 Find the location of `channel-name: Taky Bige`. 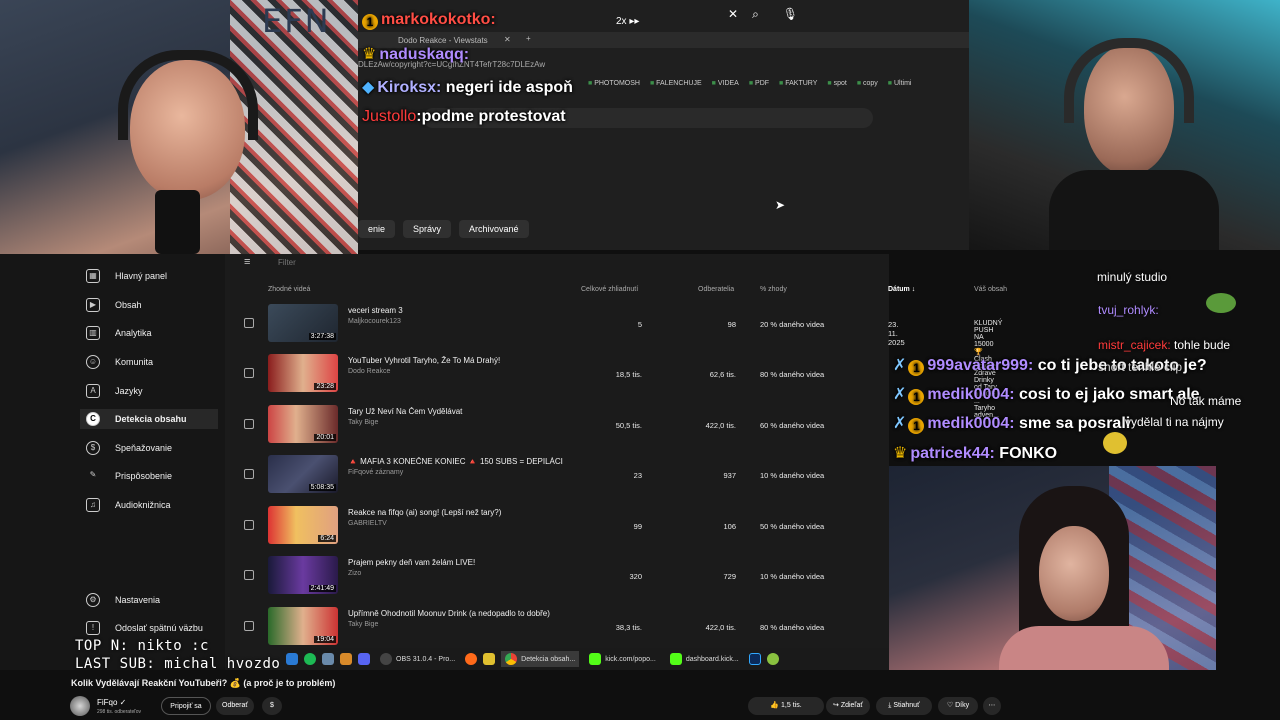

channel-name: Taky Bige is located at coordinates (363, 624).